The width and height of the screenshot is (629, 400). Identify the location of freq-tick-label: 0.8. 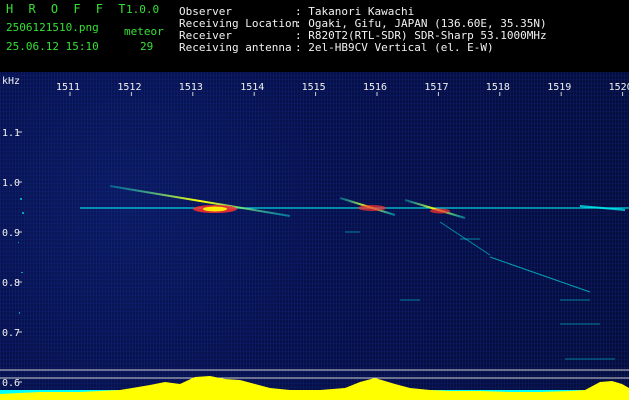
(11, 283).